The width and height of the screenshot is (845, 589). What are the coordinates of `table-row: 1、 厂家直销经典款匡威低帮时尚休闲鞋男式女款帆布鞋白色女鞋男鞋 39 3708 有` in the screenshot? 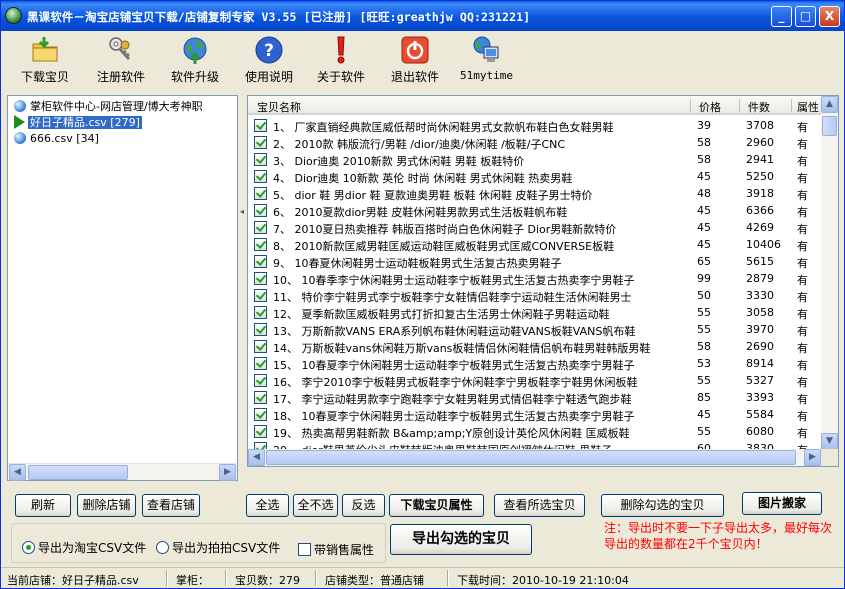 It's located at (535, 125).